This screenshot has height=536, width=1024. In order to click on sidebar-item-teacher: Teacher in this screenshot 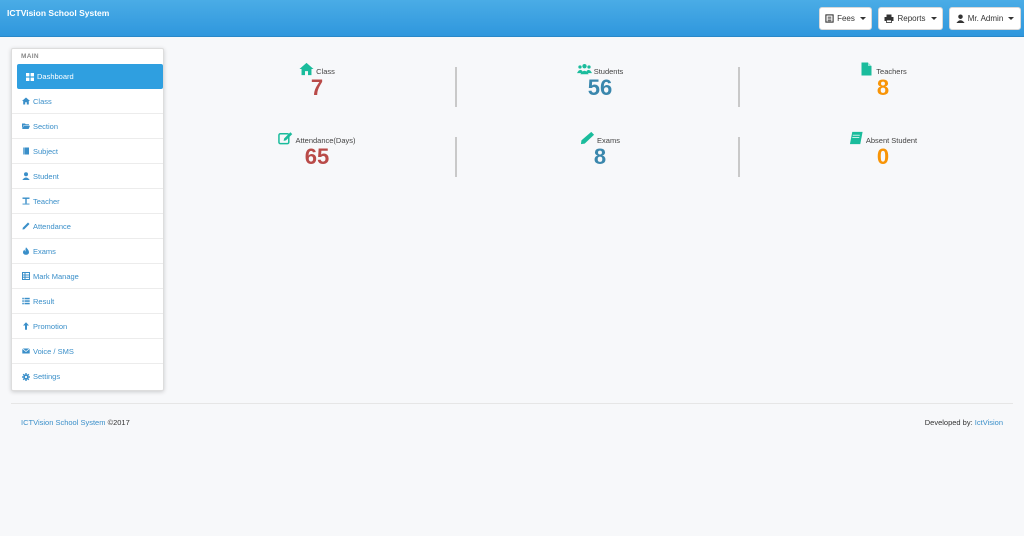, I will do `click(87, 201)`.